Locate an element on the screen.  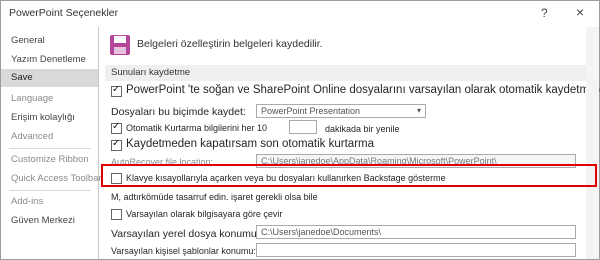
sidebar-item-advanced: Advanced is located at coordinates (49, 137).